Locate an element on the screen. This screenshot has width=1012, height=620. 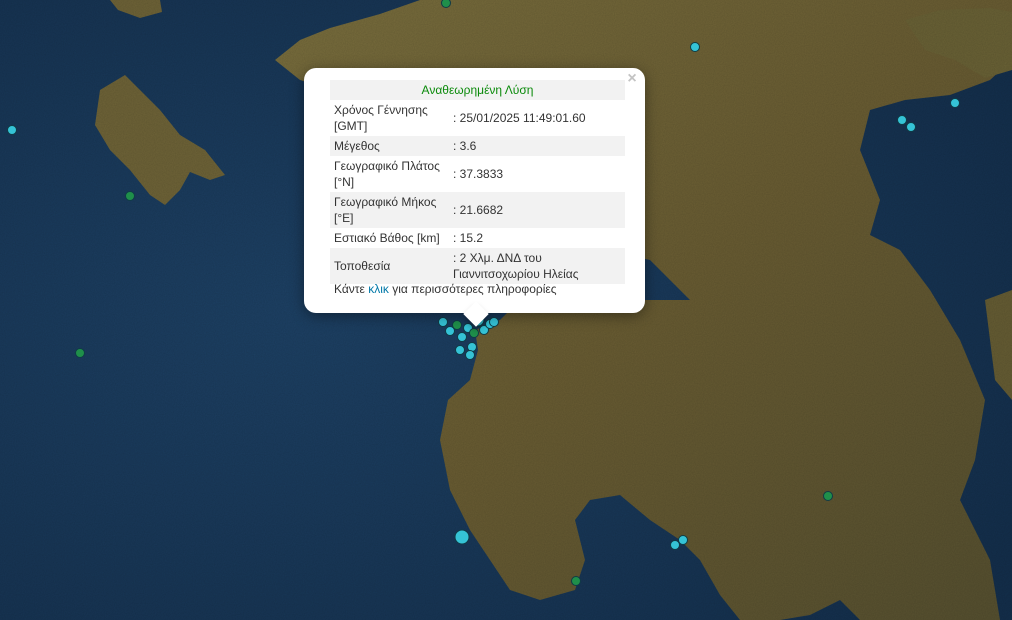
info-value: : 15.2 is located at coordinates (468, 238).